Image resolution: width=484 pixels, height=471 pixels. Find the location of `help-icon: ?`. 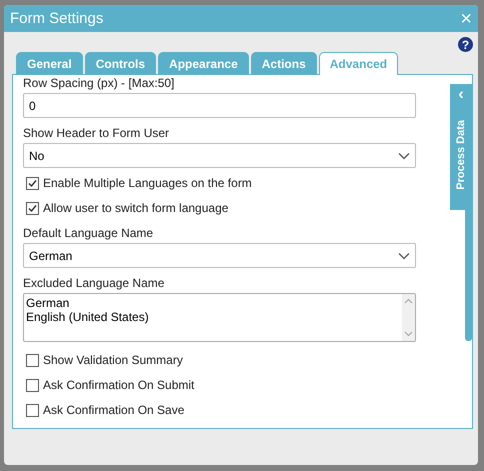

help-icon: ? is located at coordinates (465, 44).